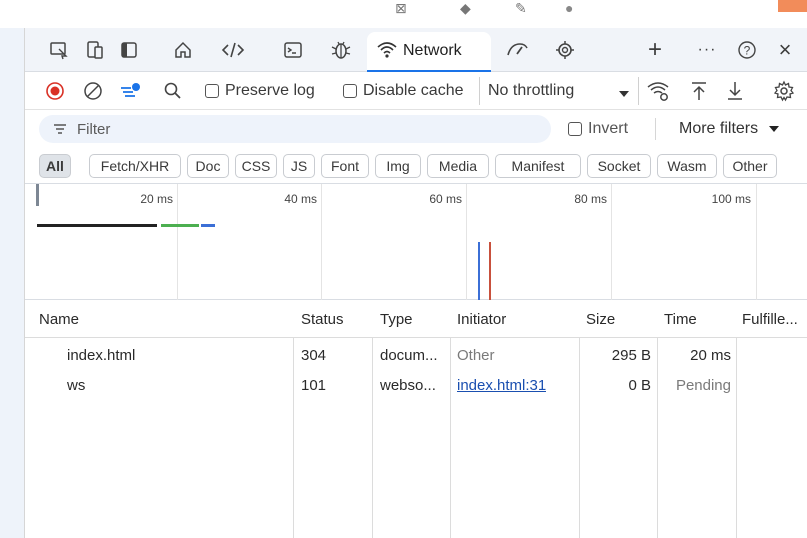  What do you see at coordinates (299, 166) in the screenshot?
I see `chip-js: JS` at bounding box center [299, 166].